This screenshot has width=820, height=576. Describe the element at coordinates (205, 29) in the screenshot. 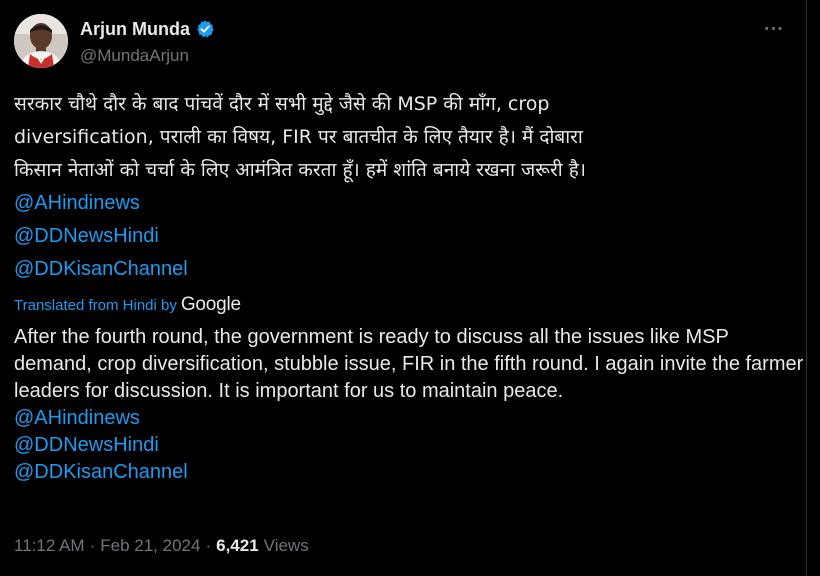

I see `verified-badge-icon` at that location.